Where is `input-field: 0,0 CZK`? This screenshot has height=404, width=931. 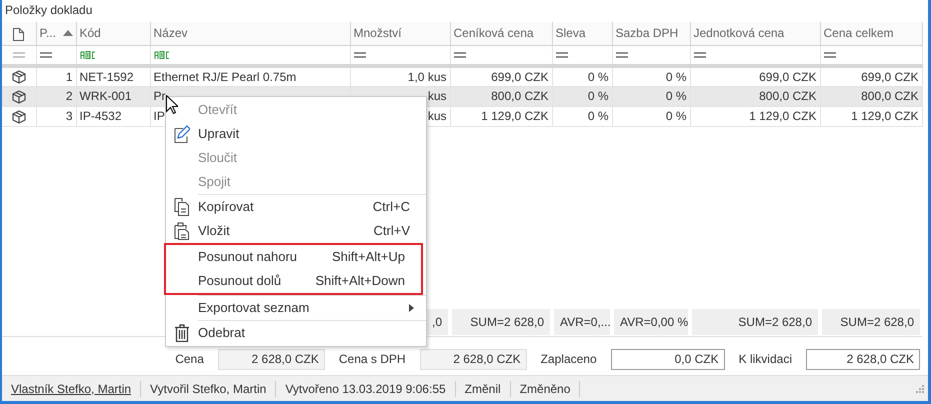
input-field: 0,0 CZK is located at coordinates (667, 359).